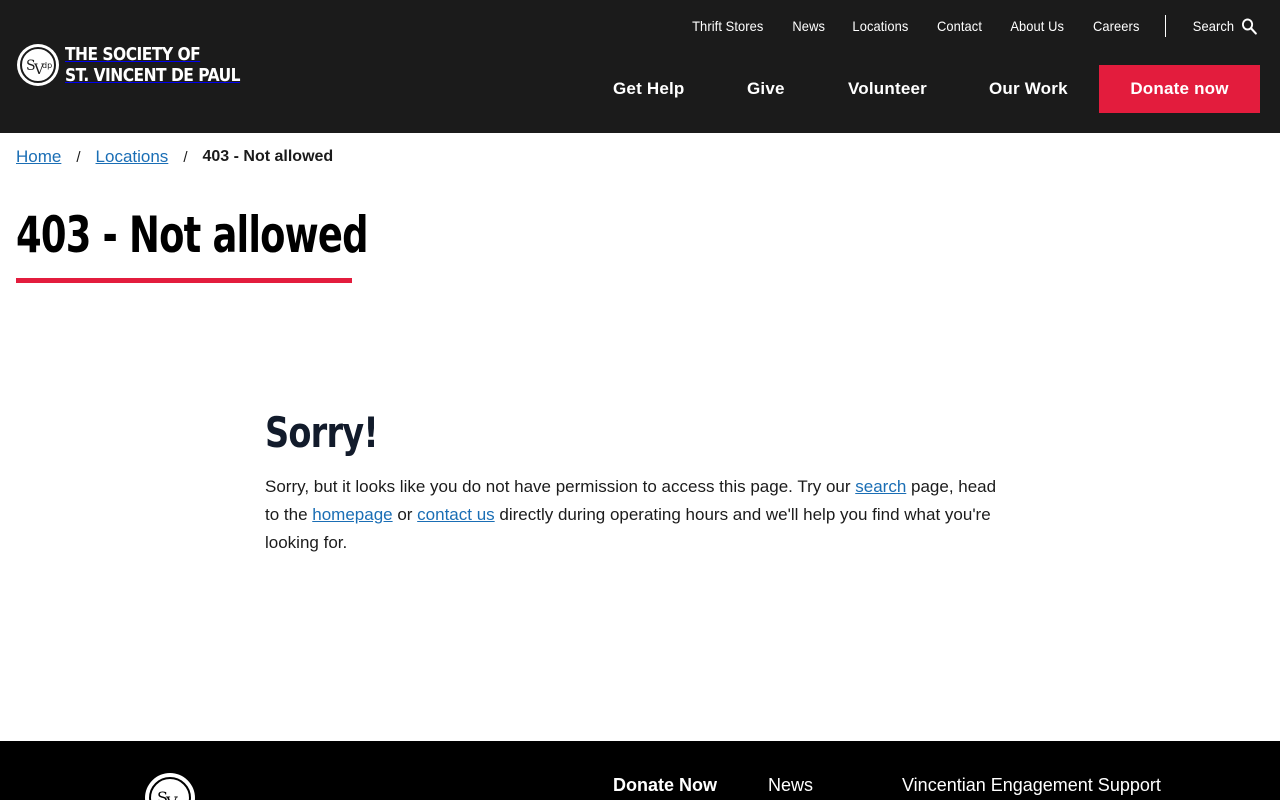 This screenshot has height=800, width=1280. I want to click on breadcrumb-locations: Locations, so click(132, 157).